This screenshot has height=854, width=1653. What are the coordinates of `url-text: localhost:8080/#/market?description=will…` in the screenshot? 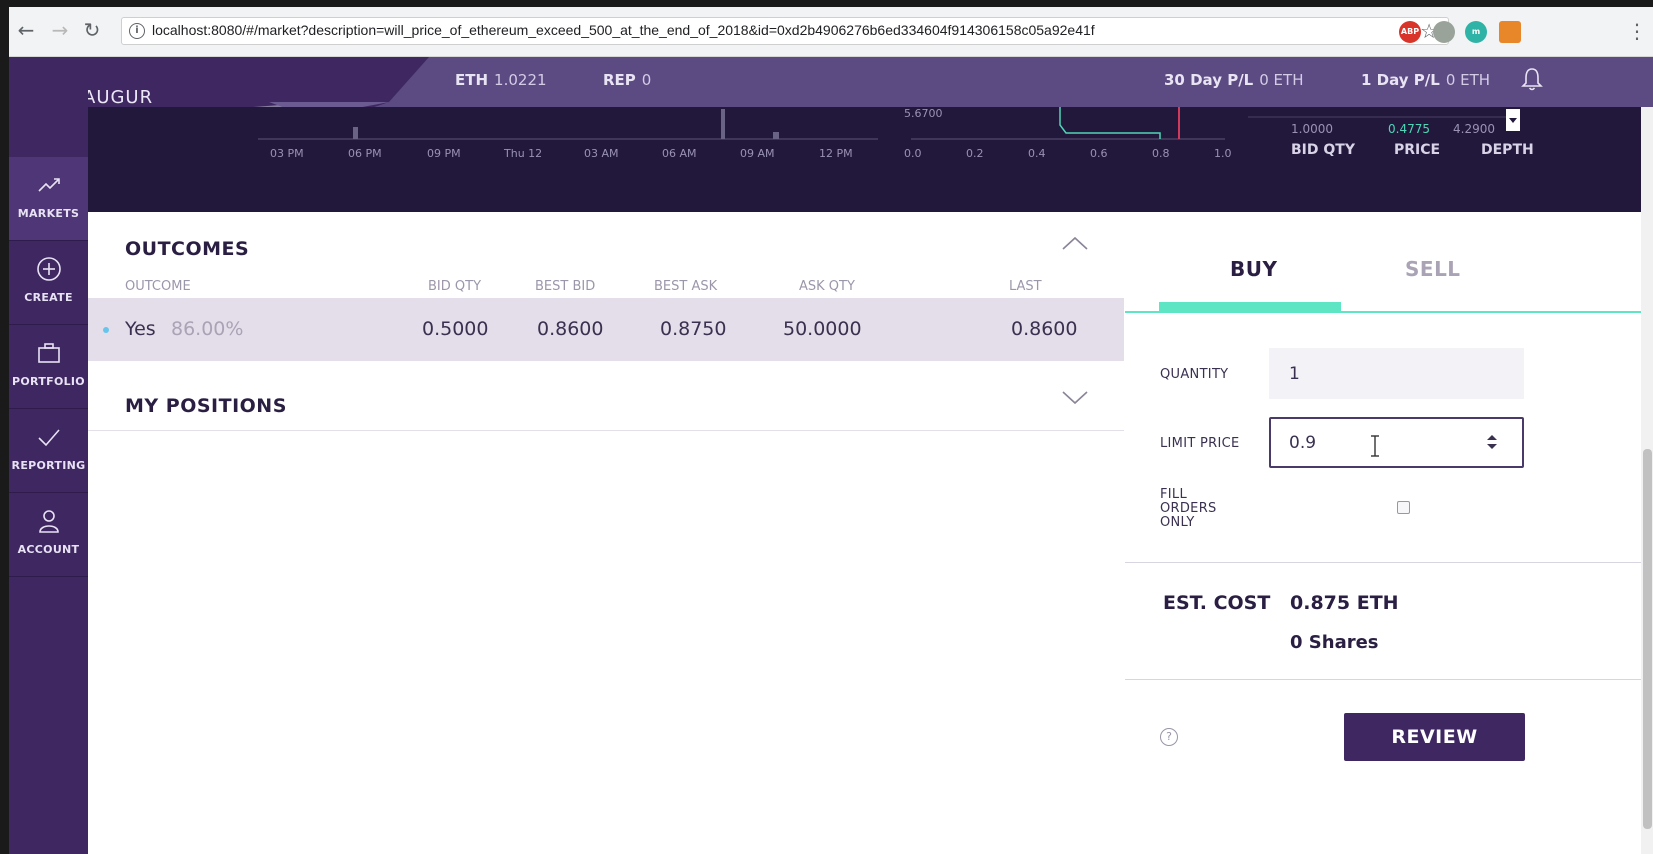 It's located at (623, 30).